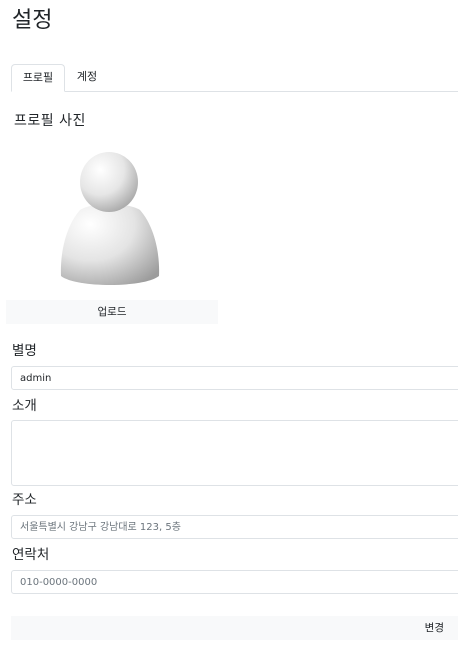 This screenshot has width=458, height=647. Describe the element at coordinates (234, 78) in the screenshot. I see `tab-bar: 프로필 계정` at that location.